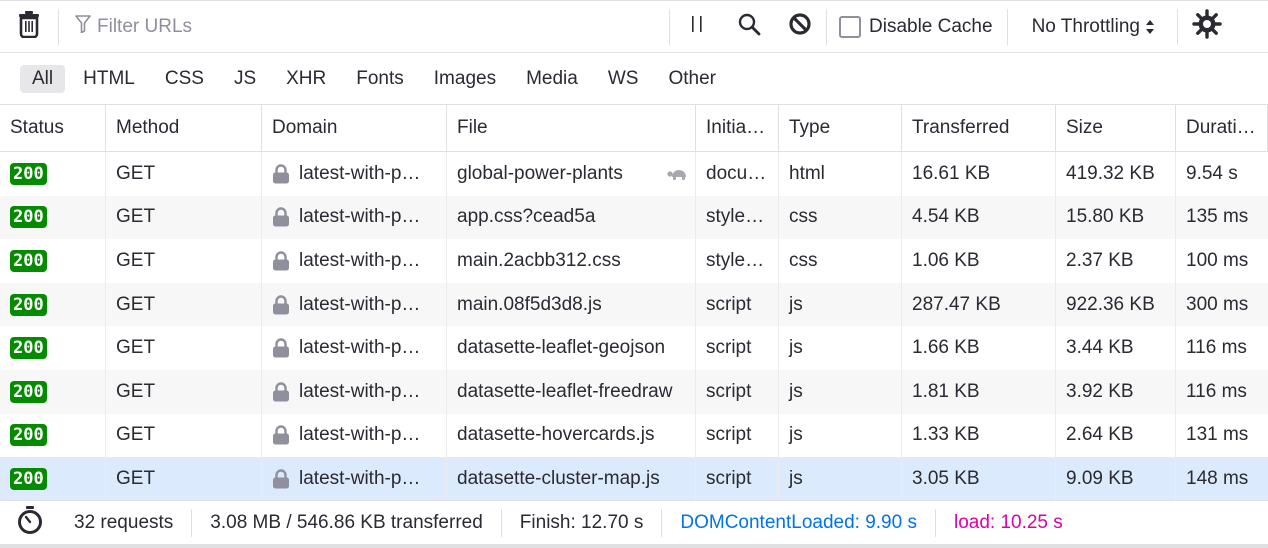 The image size is (1268, 548). What do you see at coordinates (124, 522) in the screenshot?
I see `request-count: 32 requests` at bounding box center [124, 522].